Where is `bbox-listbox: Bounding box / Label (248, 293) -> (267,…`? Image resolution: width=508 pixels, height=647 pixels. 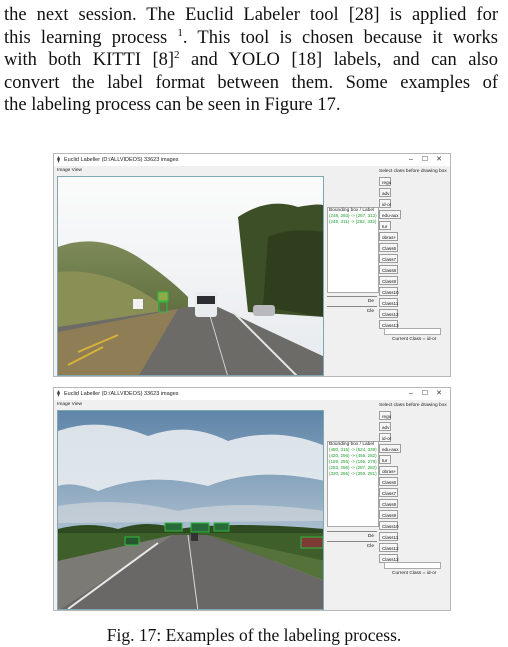
bbox-listbox: Bounding box / Label (248, 293) -> (267,… is located at coordinates (353, 250).